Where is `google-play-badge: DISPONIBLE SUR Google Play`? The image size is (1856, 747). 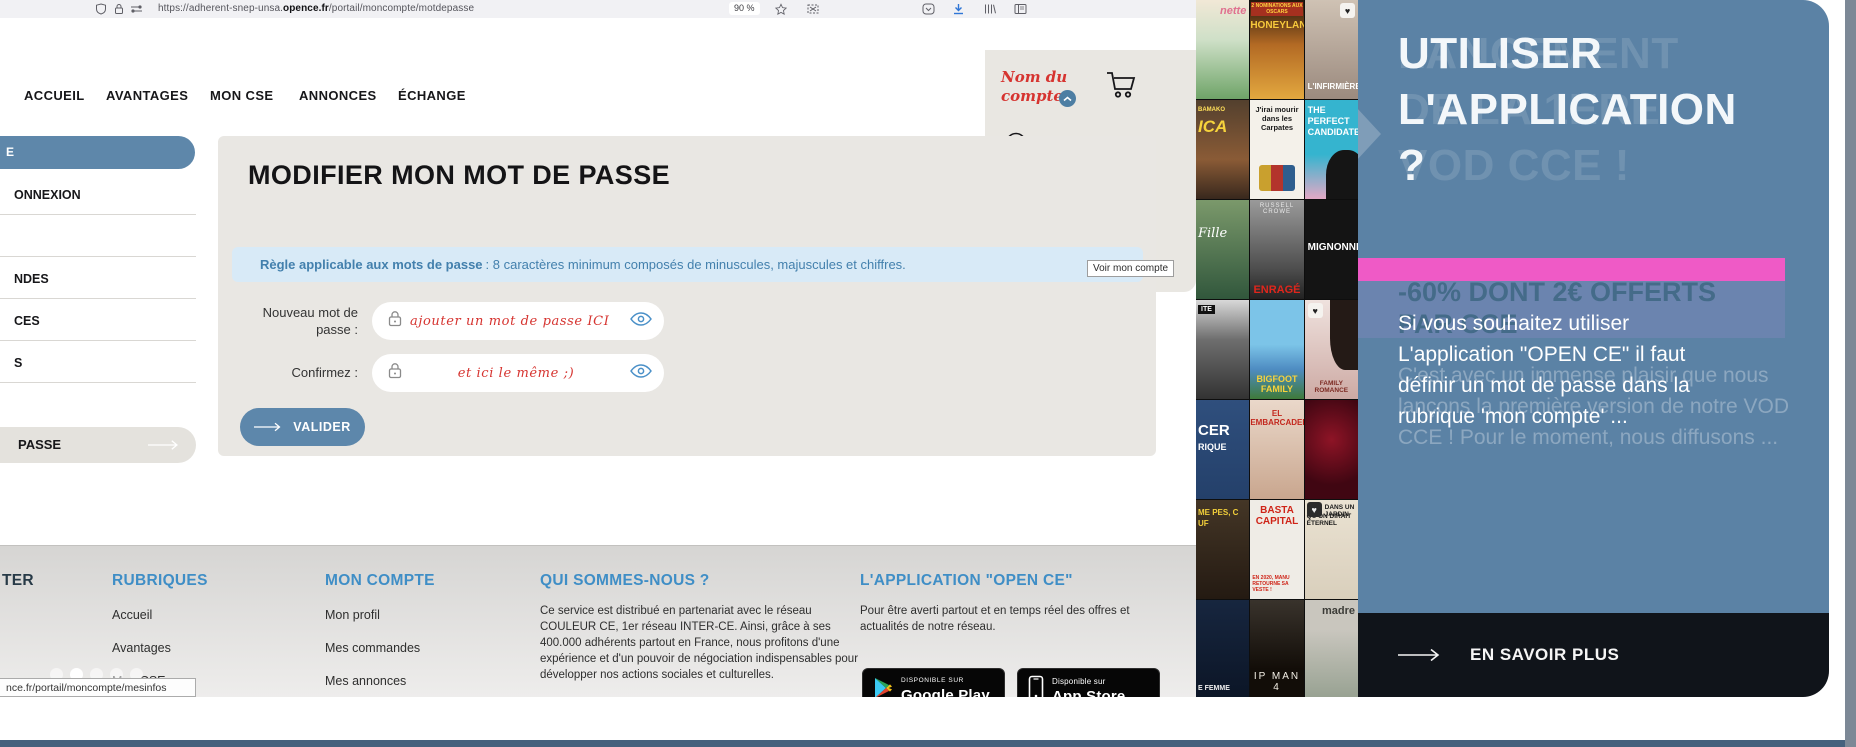
google-play-badge: DISPONIBLE SUR Google Play is located at coordinates (933, 682).